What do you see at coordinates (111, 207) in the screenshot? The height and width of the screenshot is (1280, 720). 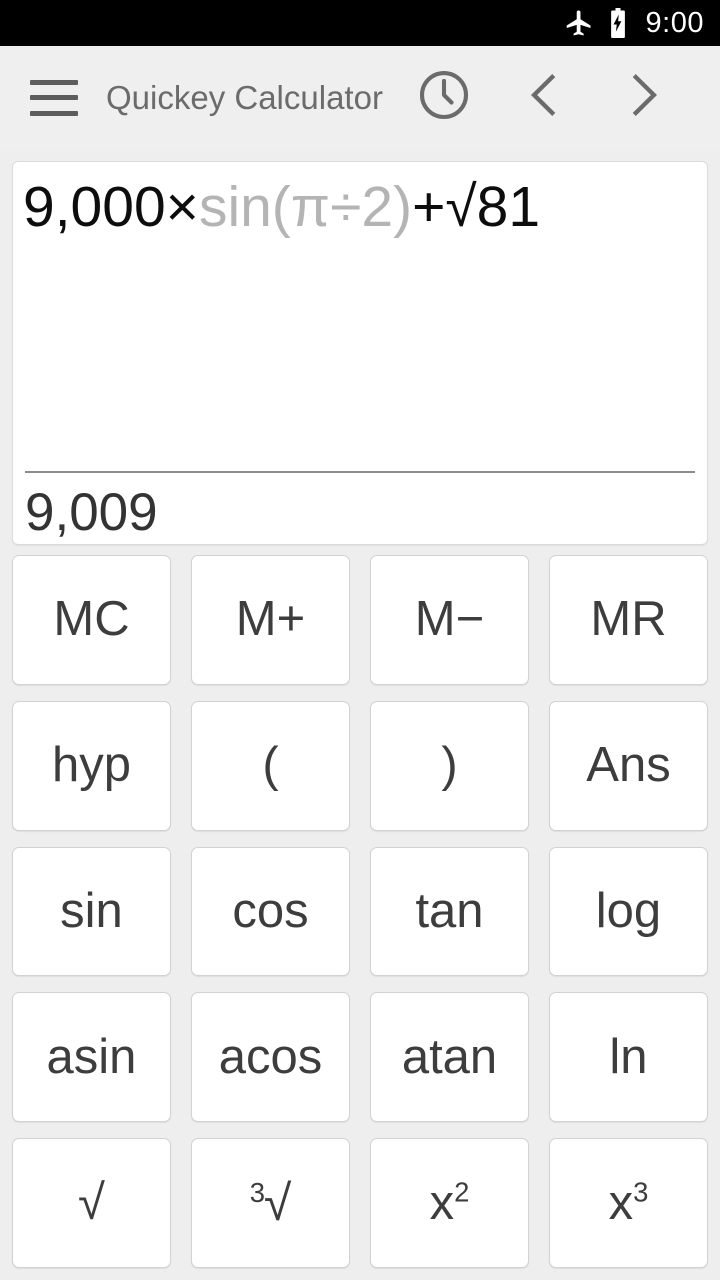 I see `expression-segment: 9,000×` at bounding box center [111, 207].